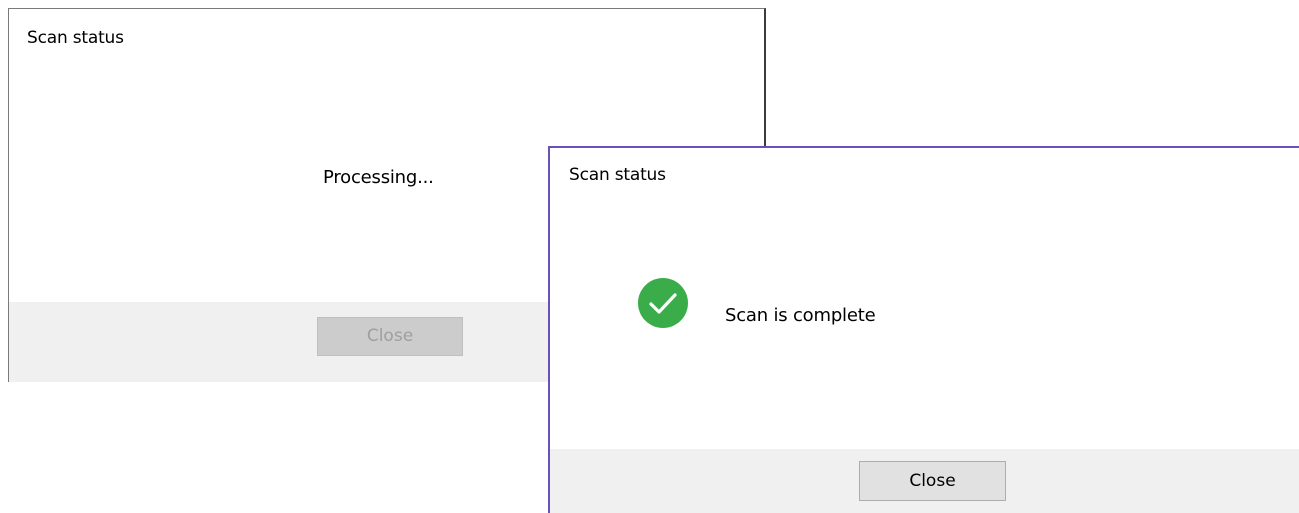 The image size is (1299, 513). What do you see at coordinates (932, 481) in the screenshot?
I see `close-button: Close` at bounding box center [932, 481].